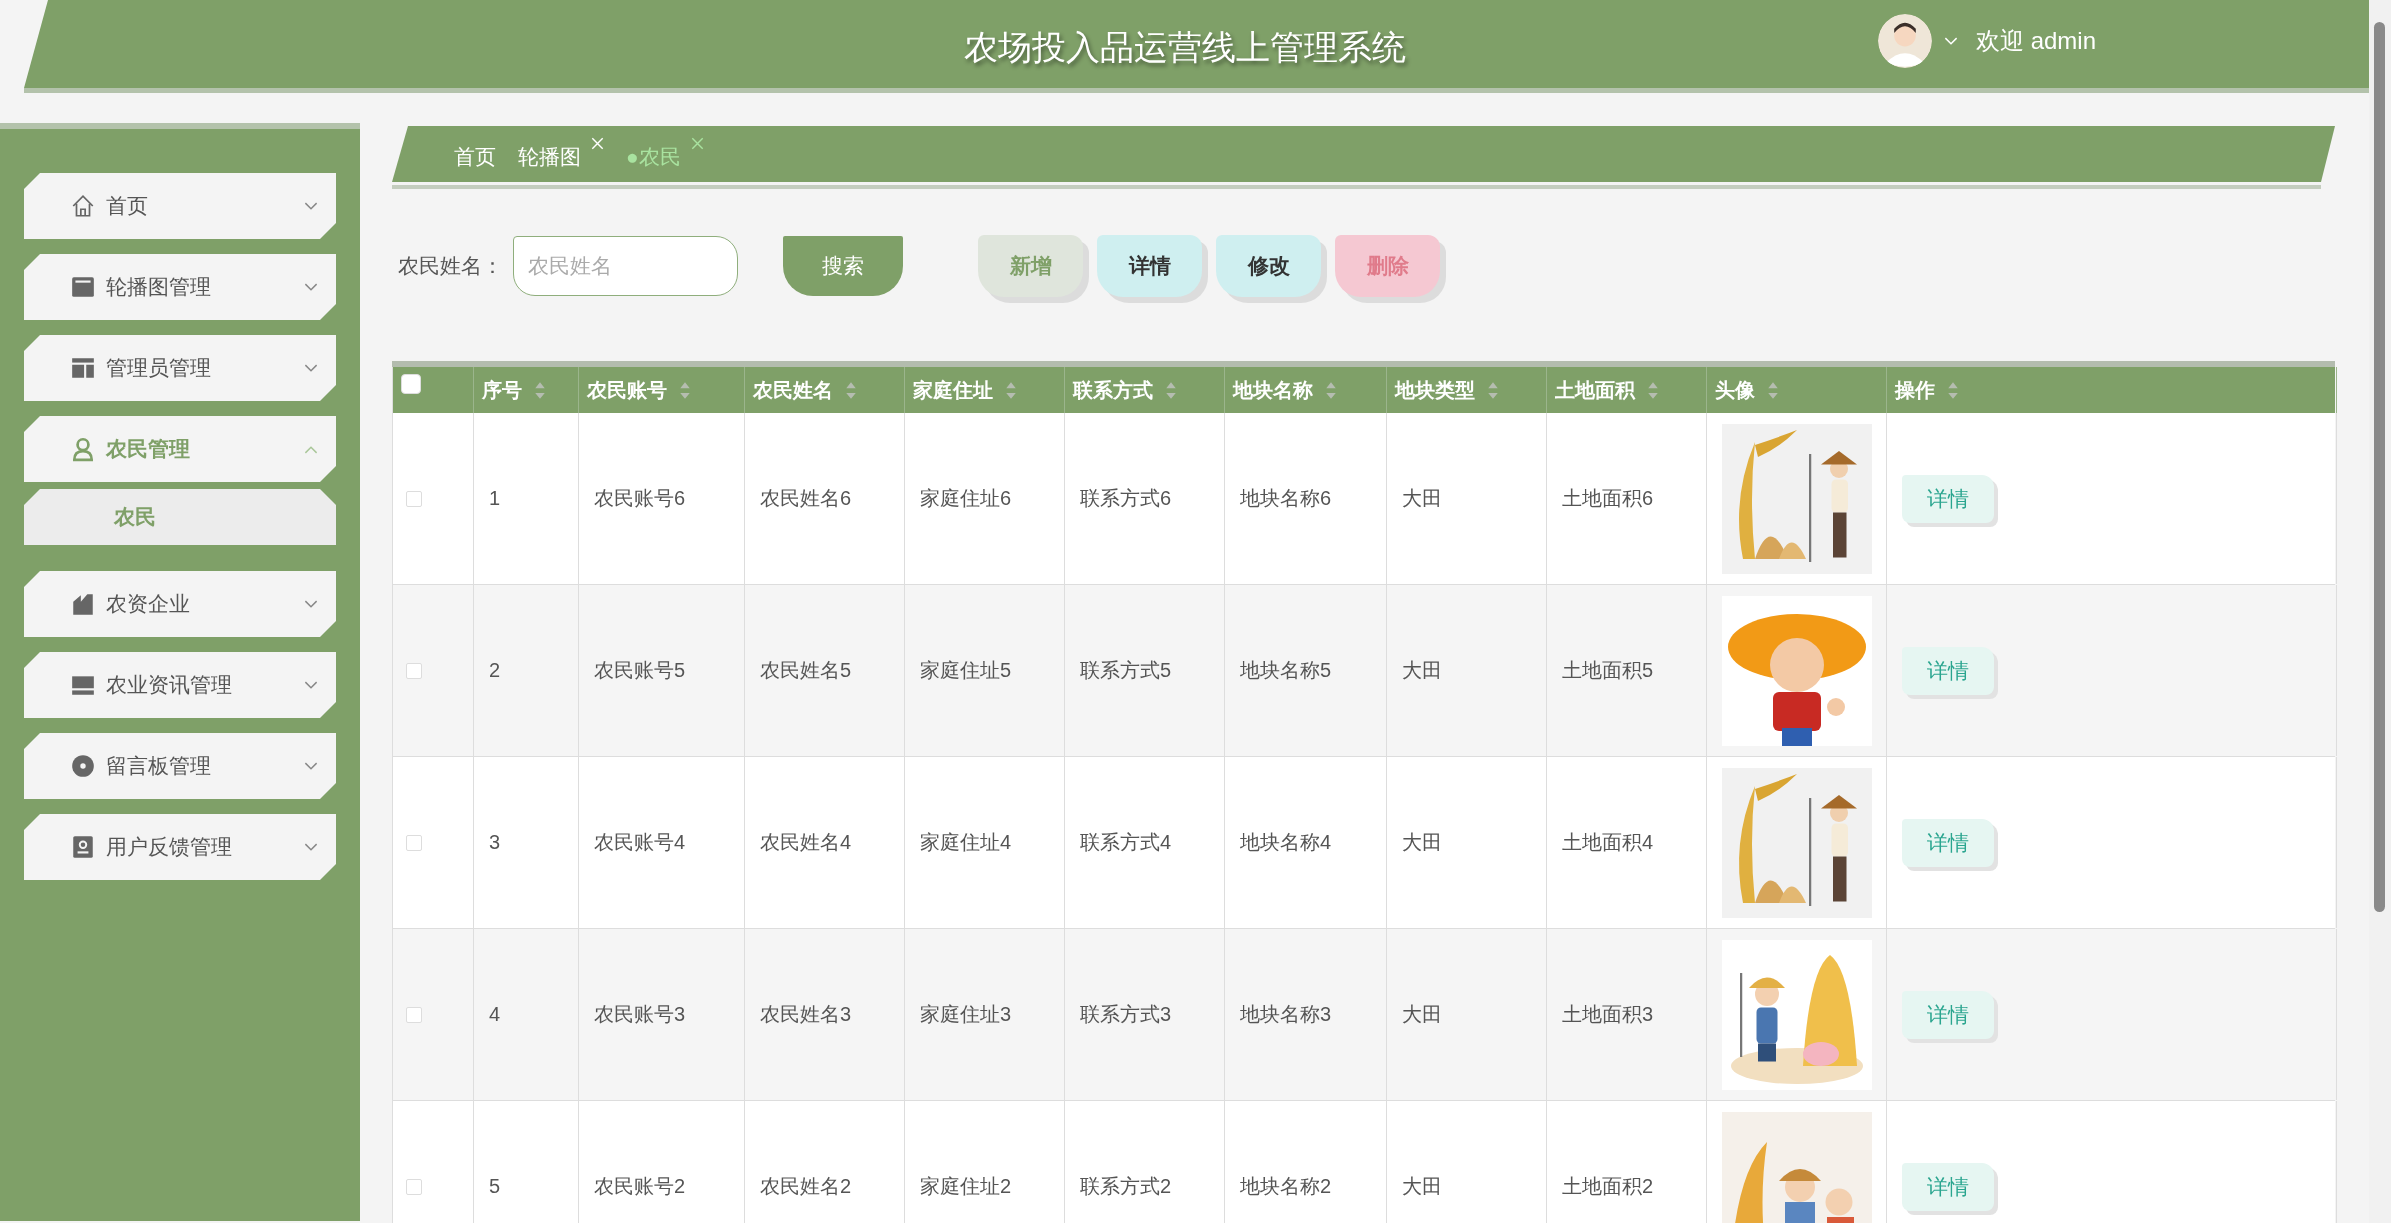 This screenshot has width=2391, height=1223. I want to click on badge-icon, so click(83, 847).